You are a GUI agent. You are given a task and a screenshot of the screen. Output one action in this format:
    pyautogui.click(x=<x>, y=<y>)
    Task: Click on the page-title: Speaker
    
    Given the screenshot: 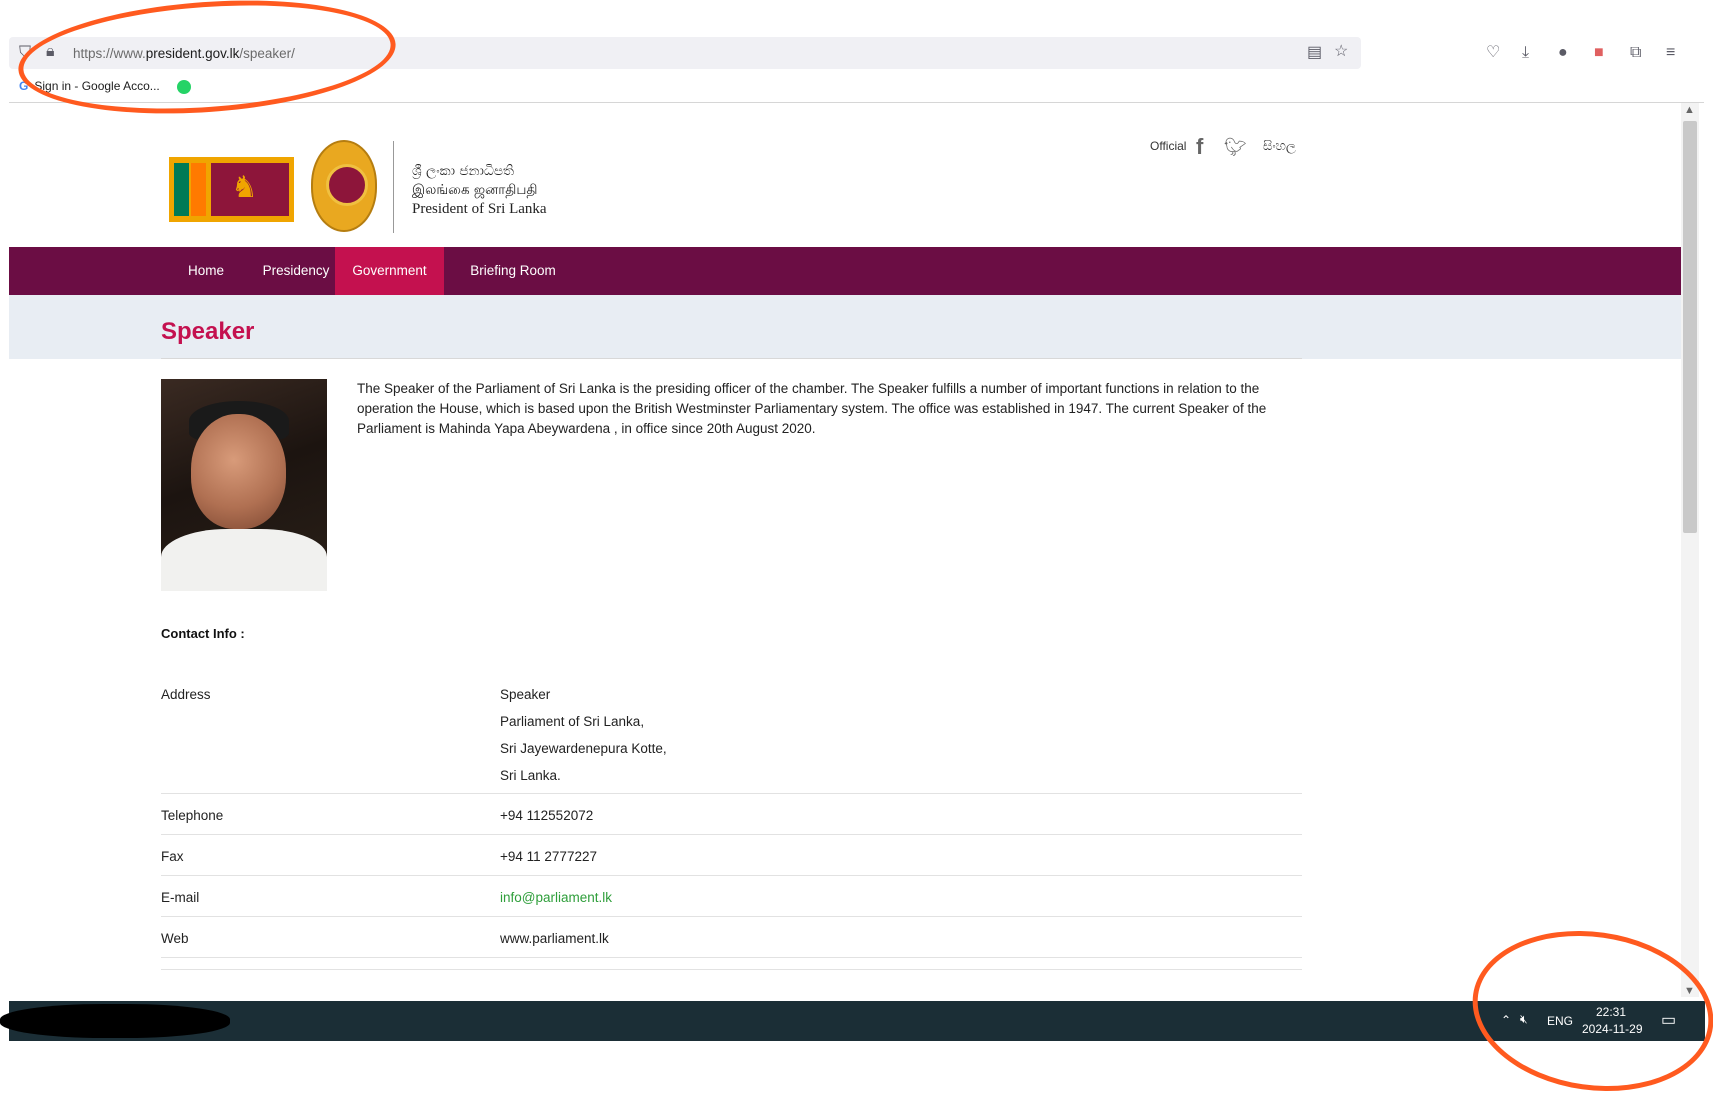 What is the action you would take?
    pyautogui.click(x=208, y=331)
    